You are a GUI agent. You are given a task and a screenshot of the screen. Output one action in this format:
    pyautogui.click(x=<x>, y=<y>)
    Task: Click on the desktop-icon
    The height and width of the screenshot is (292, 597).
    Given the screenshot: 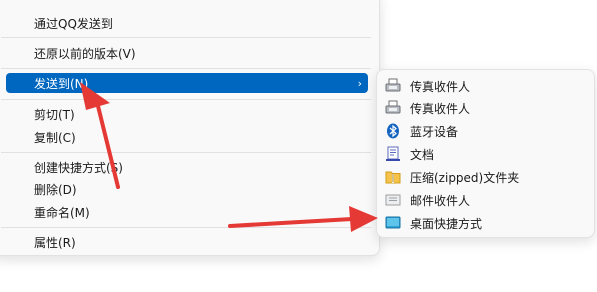 What is the action you would take?
    pyautogui.click(x=393, y=222)
    